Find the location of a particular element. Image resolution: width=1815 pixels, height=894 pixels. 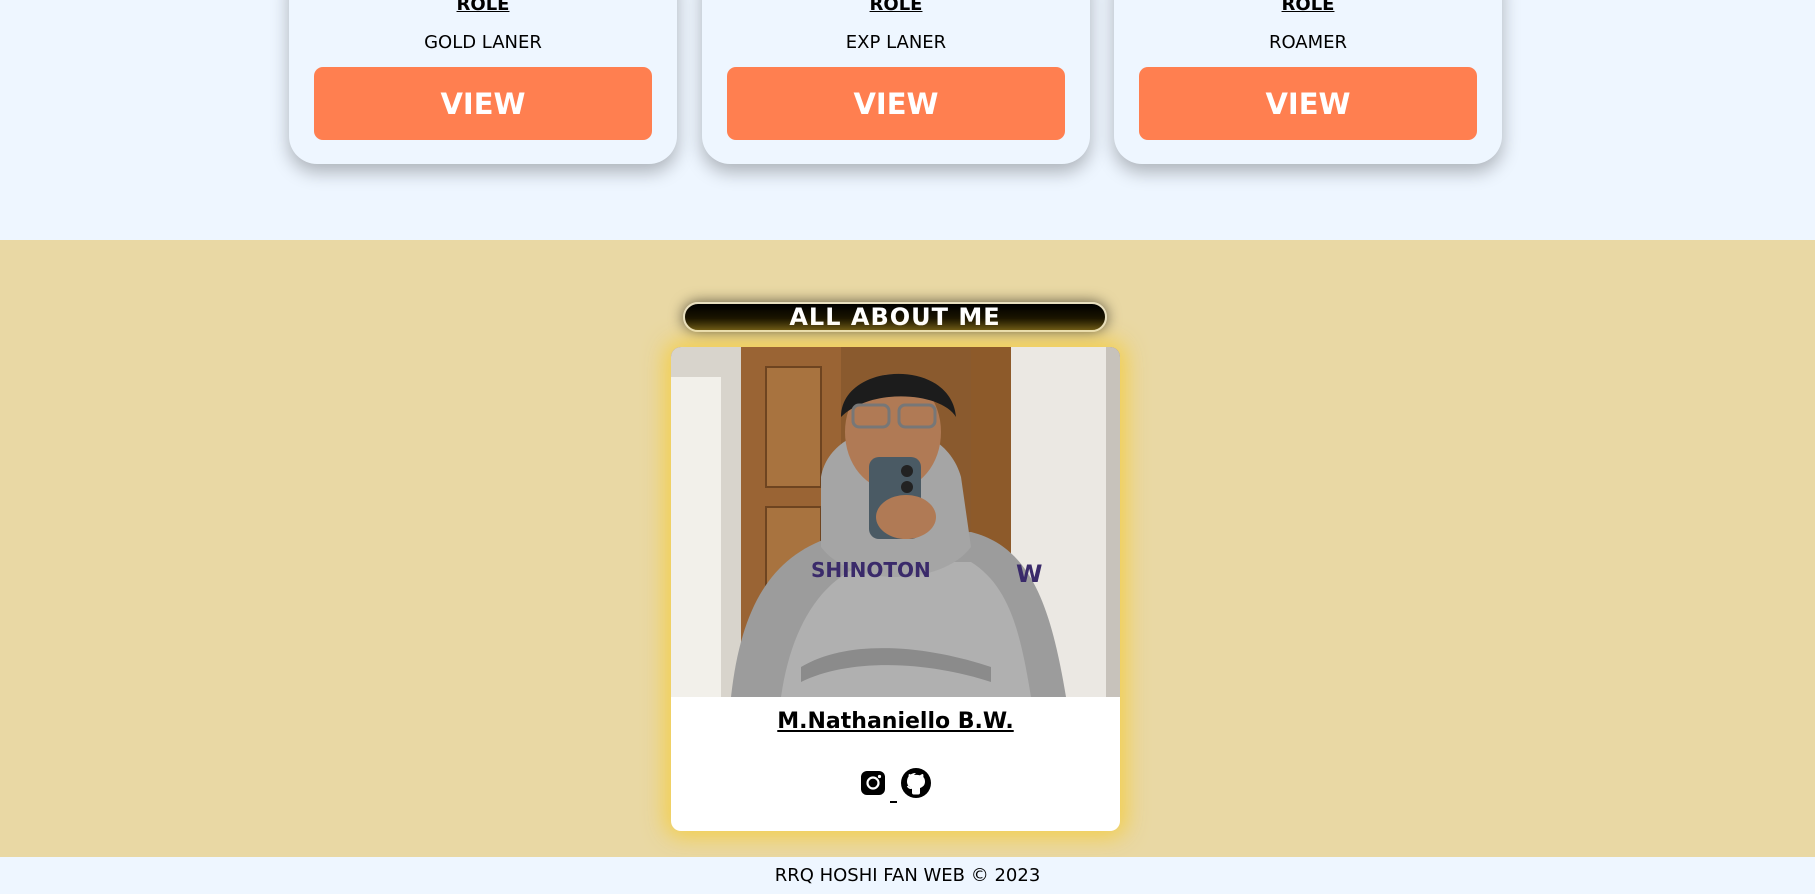

view-button-roamer: VIEW is located at coordinates (1308, 103).